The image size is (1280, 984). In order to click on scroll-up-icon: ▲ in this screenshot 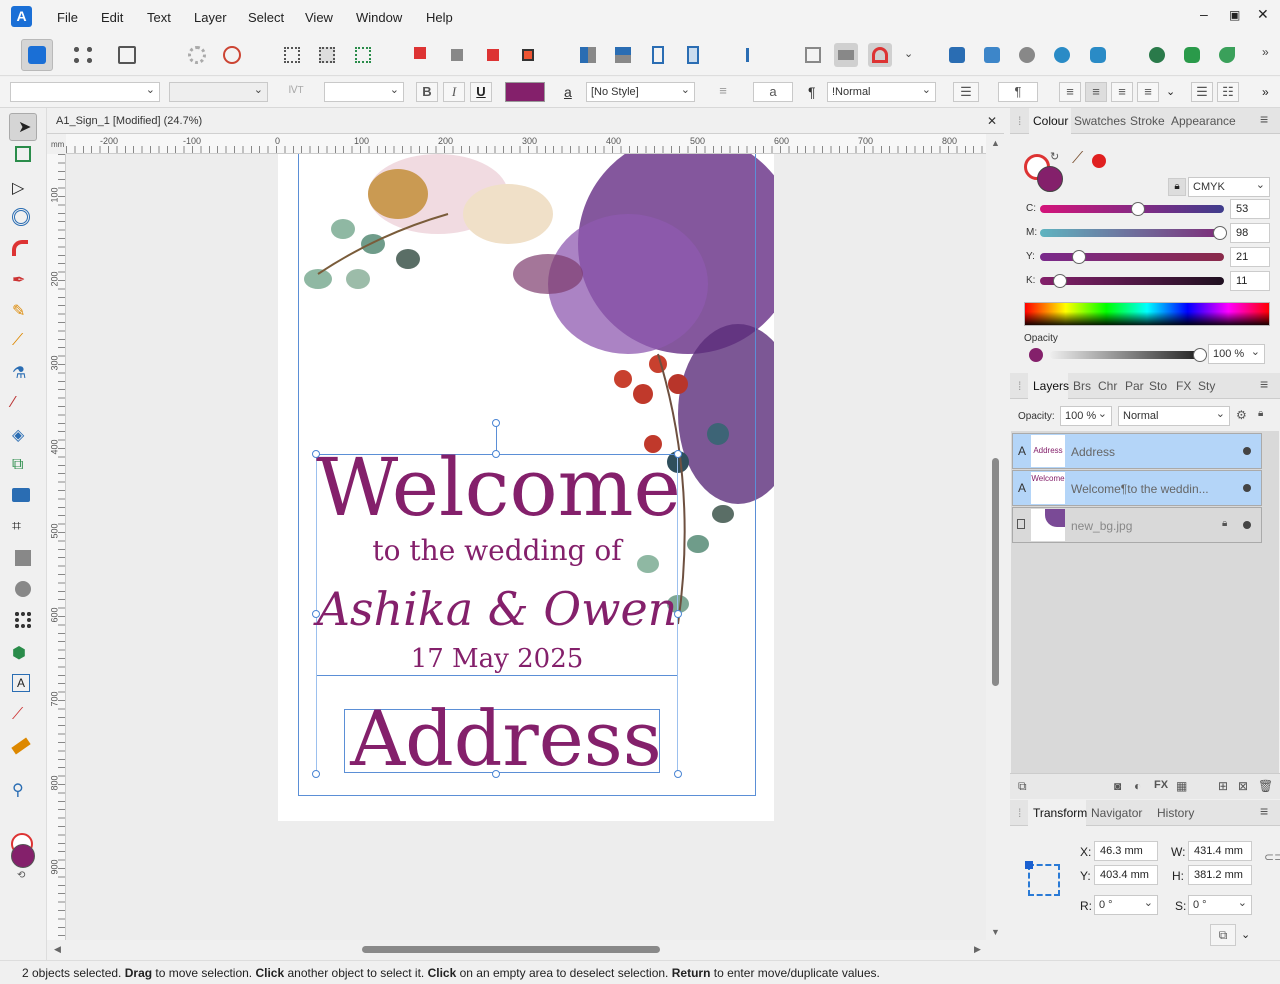, I will do `click(995, 143)`.